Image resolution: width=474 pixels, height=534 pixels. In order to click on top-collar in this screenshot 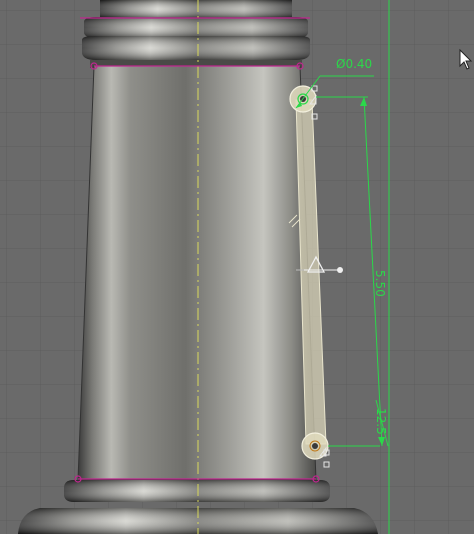, I will do `click(196, 34)`.